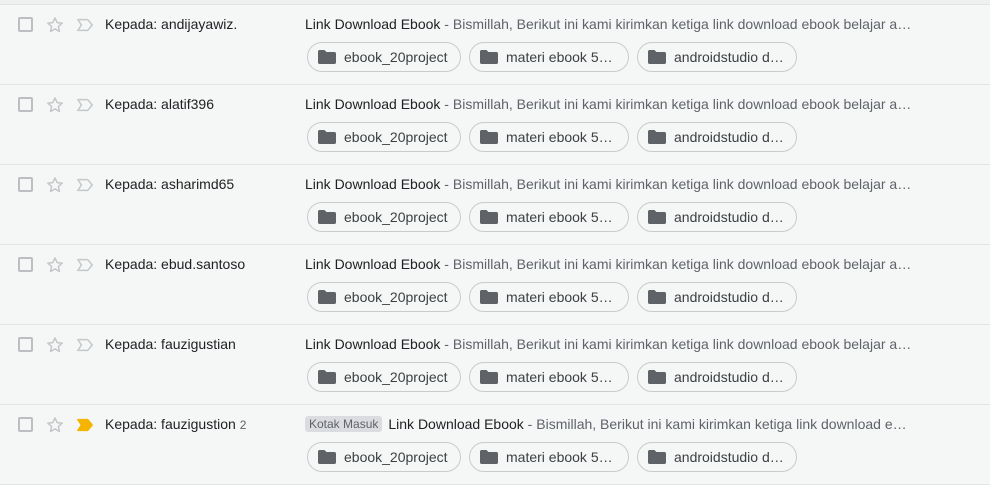  What do you see at coordinates (243, 425) in the screenshot?
I see `thread-count: 2` at bounding box center [243, 425].